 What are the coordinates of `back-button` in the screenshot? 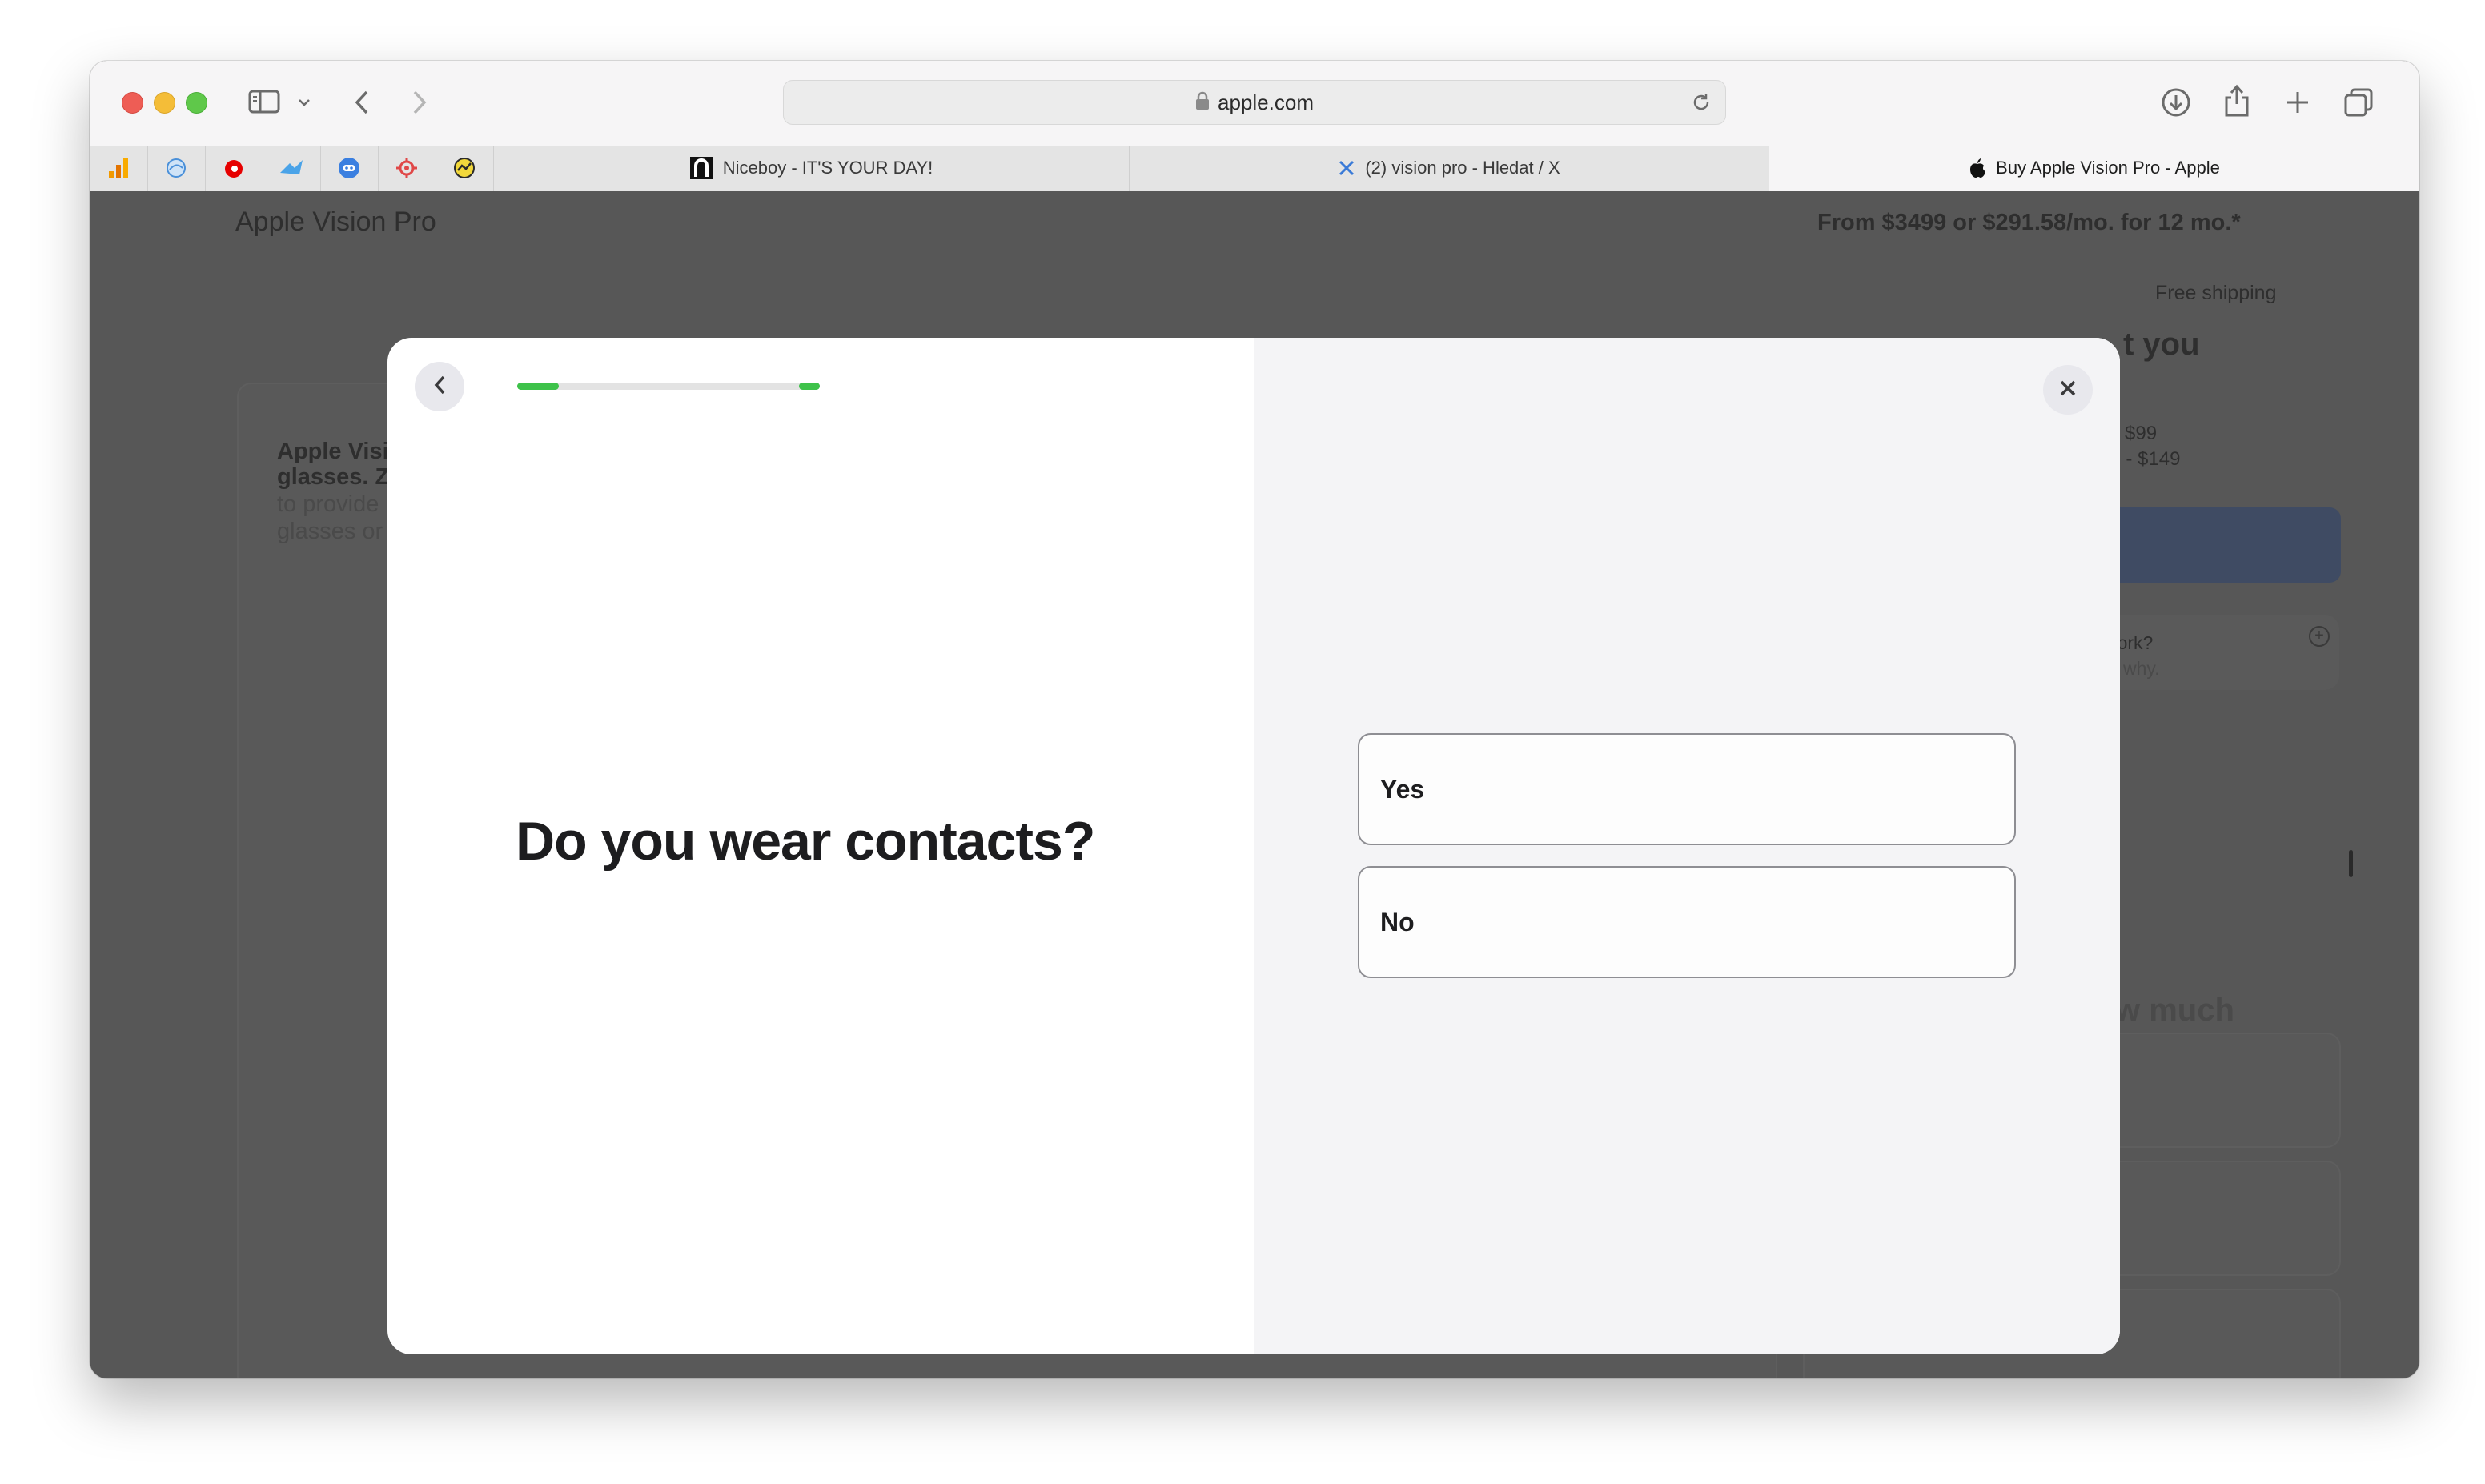 It's located at (439, 386).